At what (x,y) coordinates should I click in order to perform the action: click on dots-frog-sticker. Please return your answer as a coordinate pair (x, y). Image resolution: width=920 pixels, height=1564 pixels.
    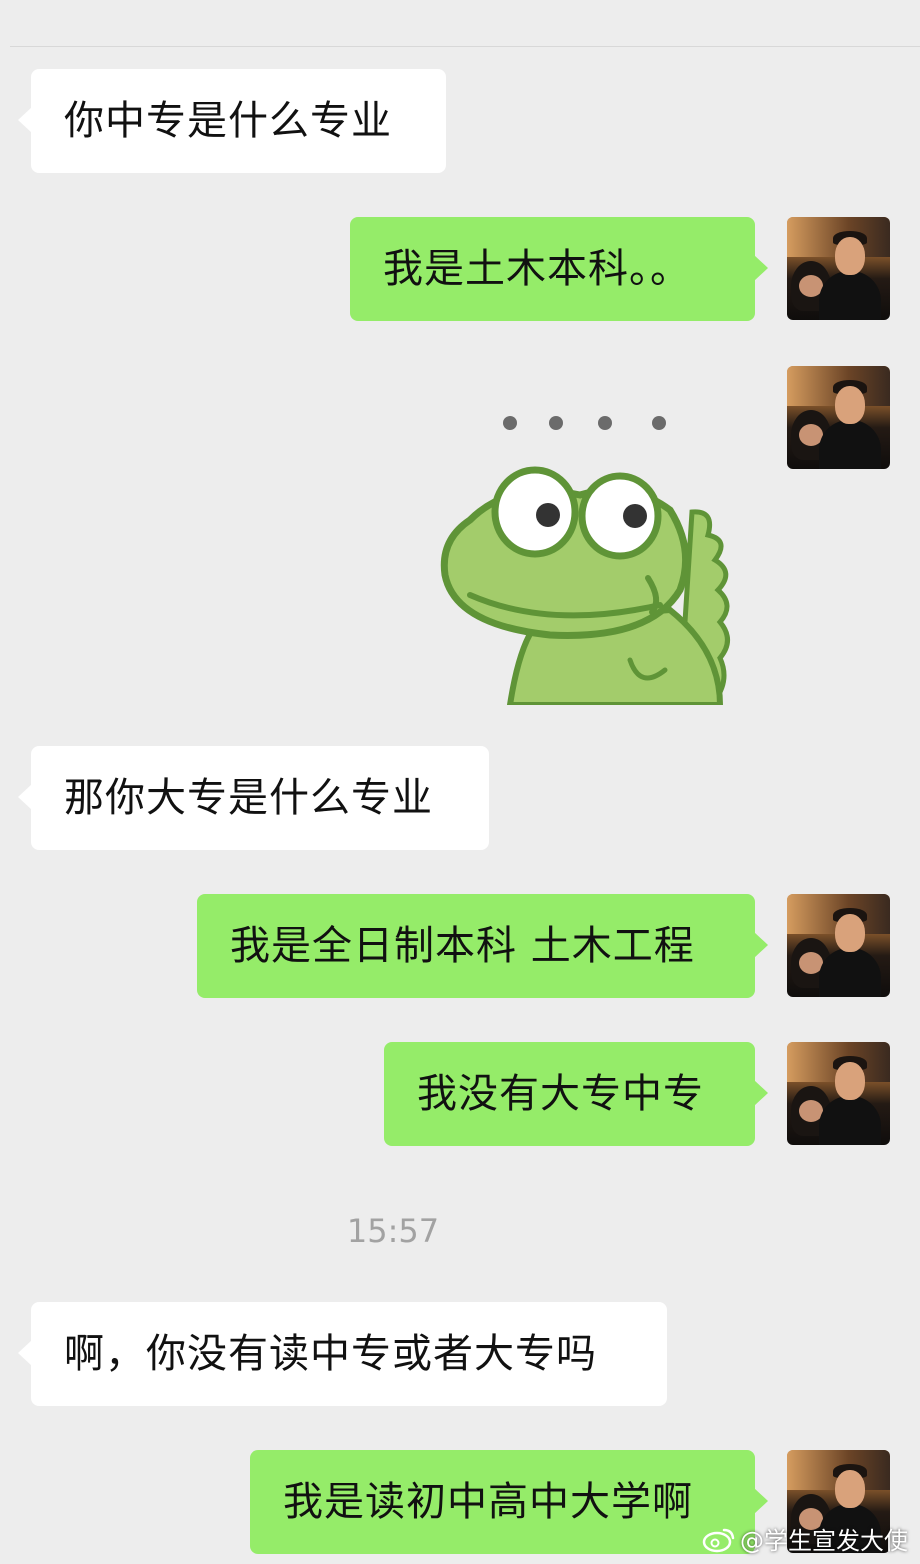
    Looking at the image, I should click on (590, 552).